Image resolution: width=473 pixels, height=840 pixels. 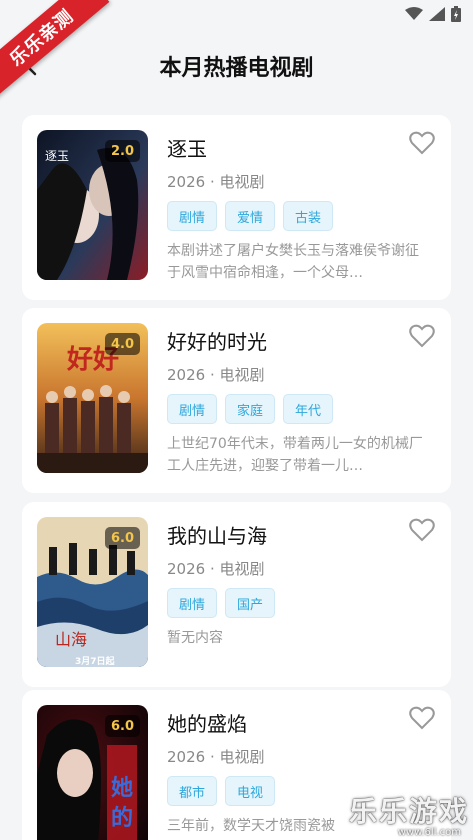 What do you see at coordinates (92, 205) in the screenshot?
I see `poster-image: 逐玉 2.0` at bounding box center [92, 205].